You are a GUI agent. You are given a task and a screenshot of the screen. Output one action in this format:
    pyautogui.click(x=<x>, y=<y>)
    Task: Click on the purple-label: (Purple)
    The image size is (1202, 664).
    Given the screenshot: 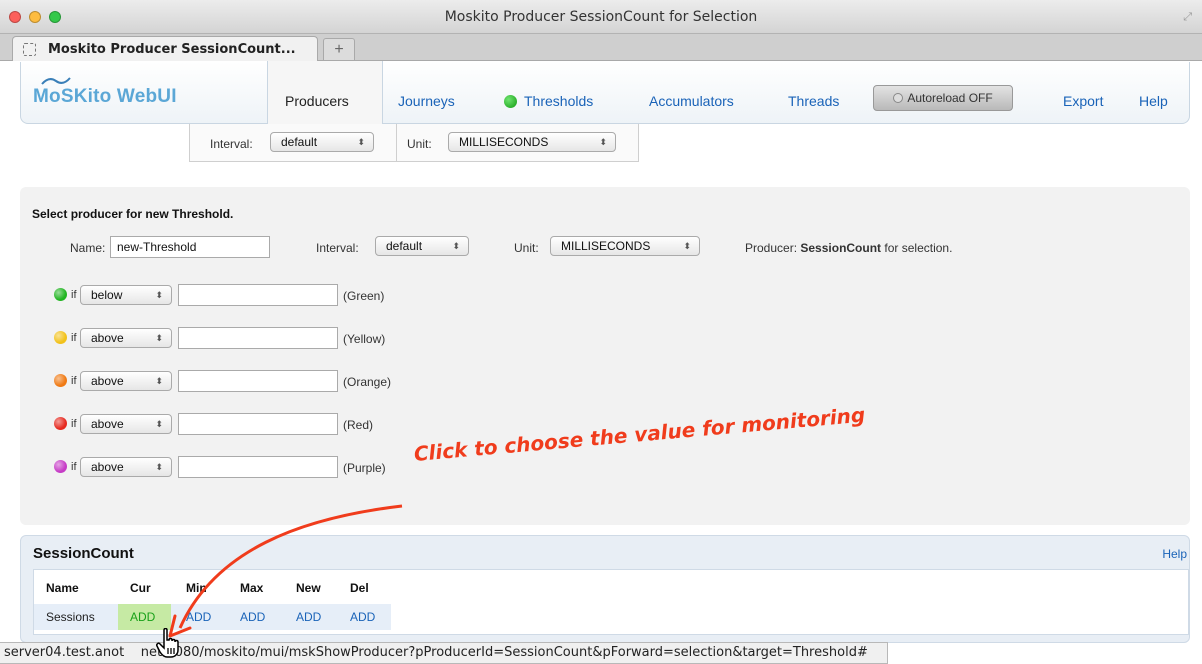 What is the action you would take?
    pyautogui.click(x=364, y=468)
    